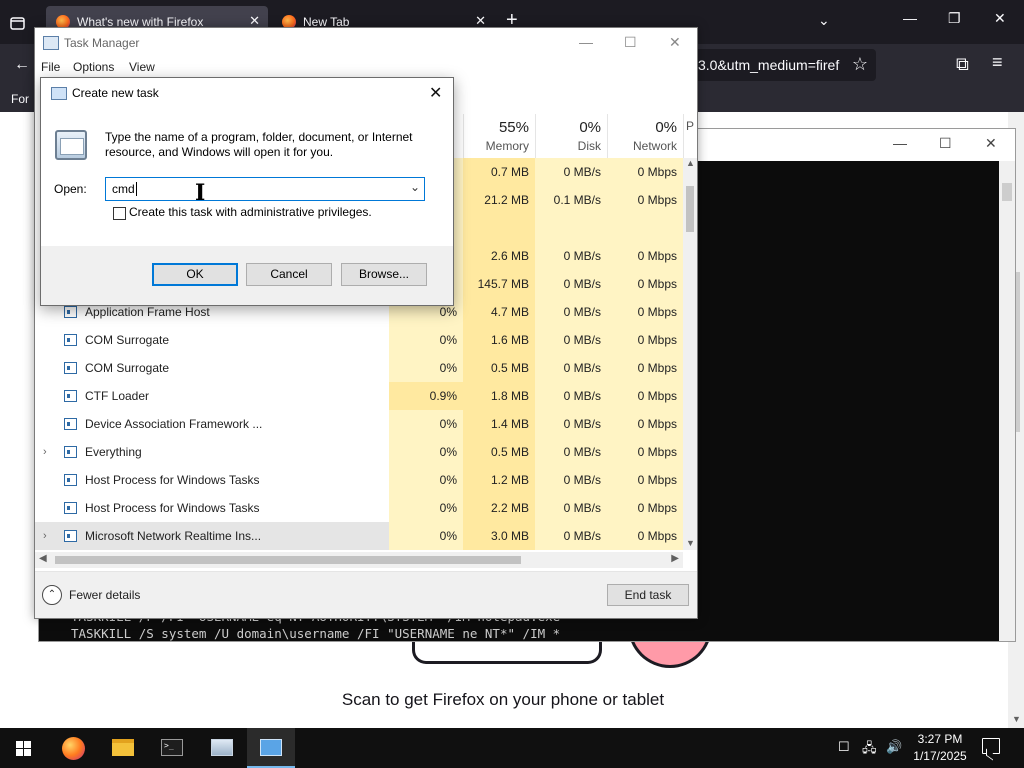  I want to click on disk-label: Disk, so click(589, 146).